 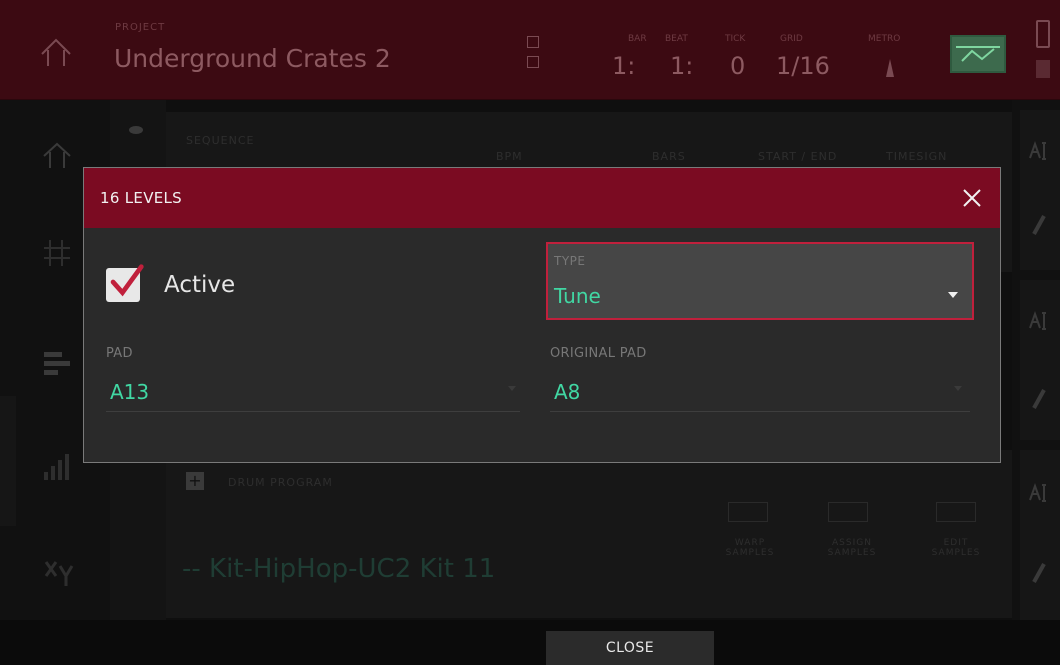 What do you see at coordinates (56, 54) in the screenshot?
I see `home-icon` at bounding box center [56, 54].